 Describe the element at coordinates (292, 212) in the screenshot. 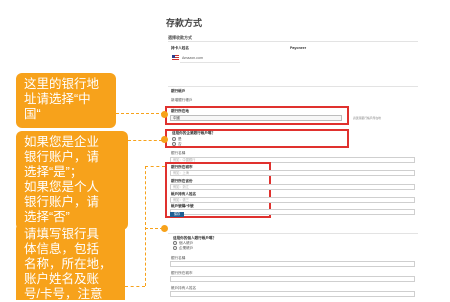

I see `account-number-input` at that location.